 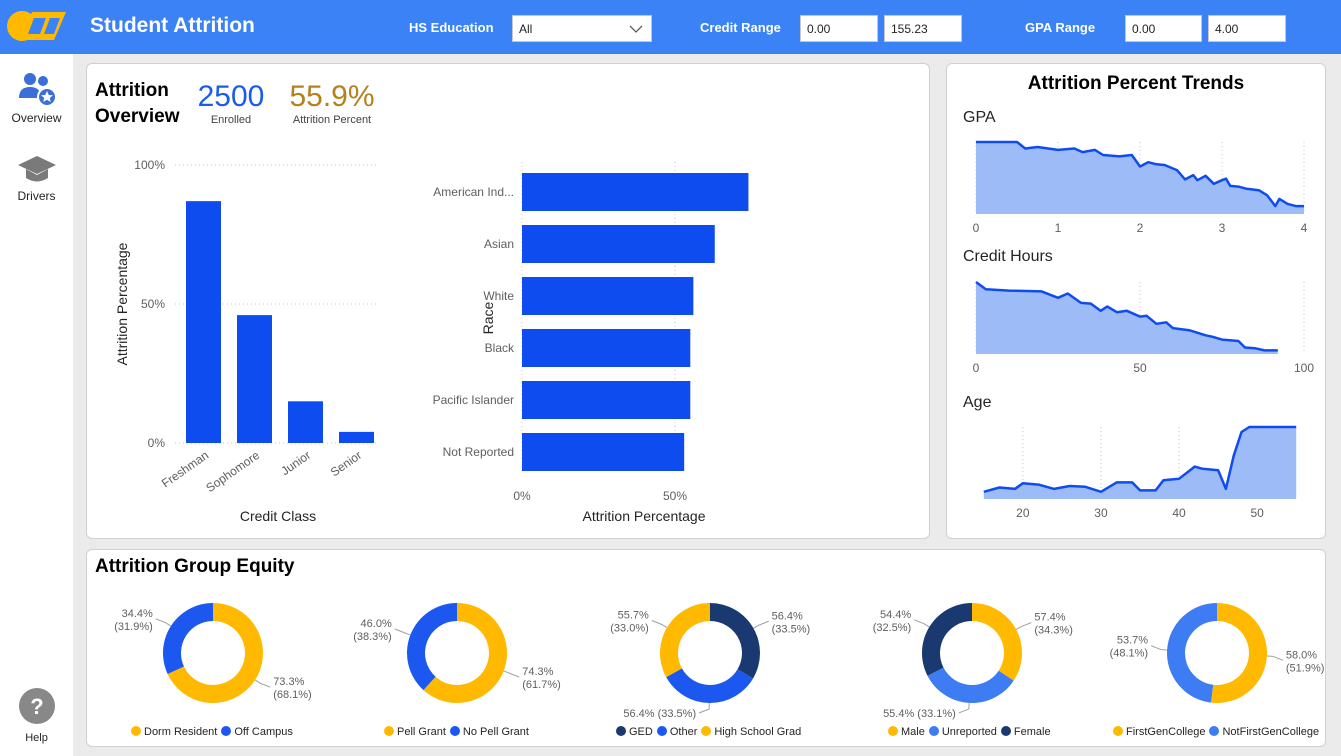 I want to click on x-tick-label: 40, so click(x=1179, y=513).